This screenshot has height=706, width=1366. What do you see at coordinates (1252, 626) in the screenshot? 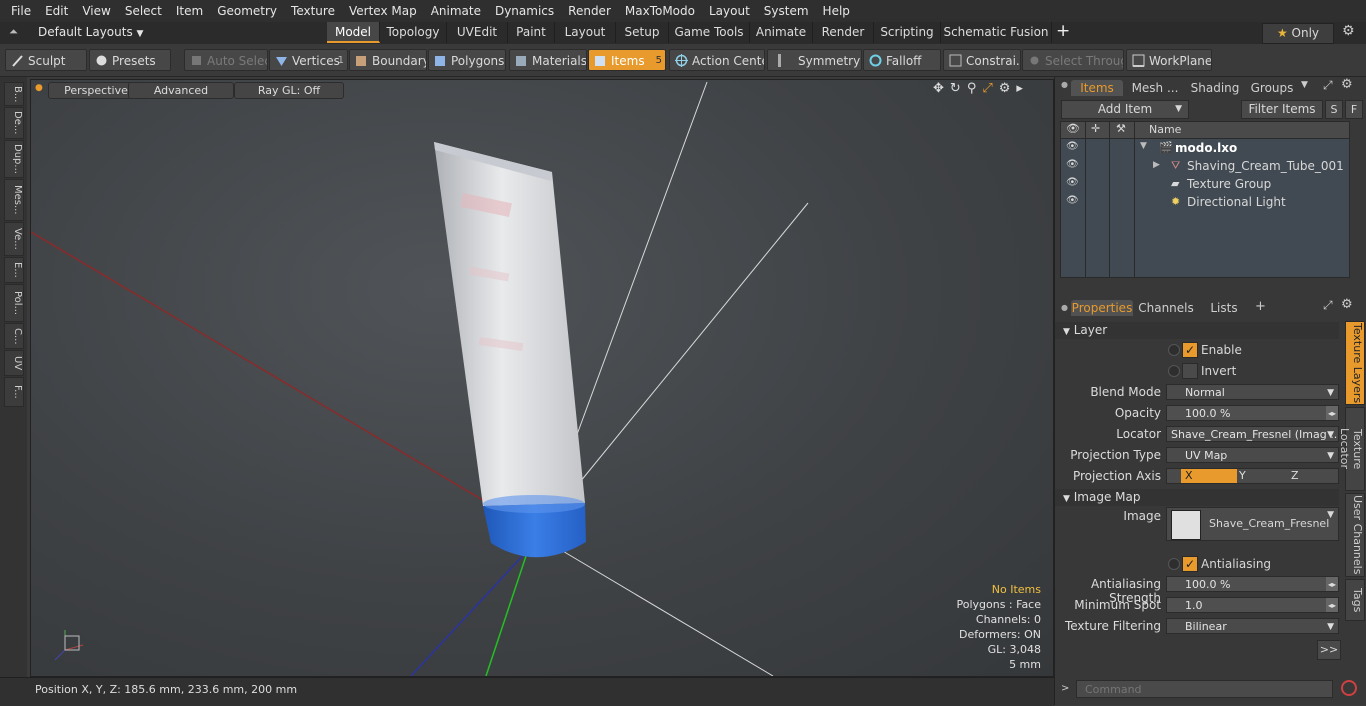
I see `texture-filtering-dropdown: Bilinear ▼` at bounding box center [1252, 626].